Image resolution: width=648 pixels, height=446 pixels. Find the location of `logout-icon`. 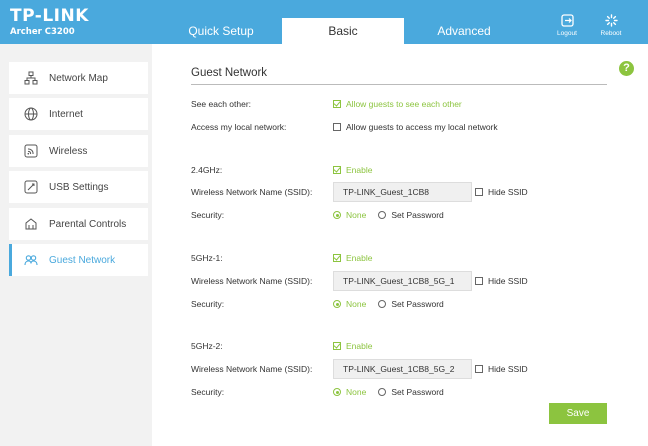

logout-icon is located at coordinates (567, 20).